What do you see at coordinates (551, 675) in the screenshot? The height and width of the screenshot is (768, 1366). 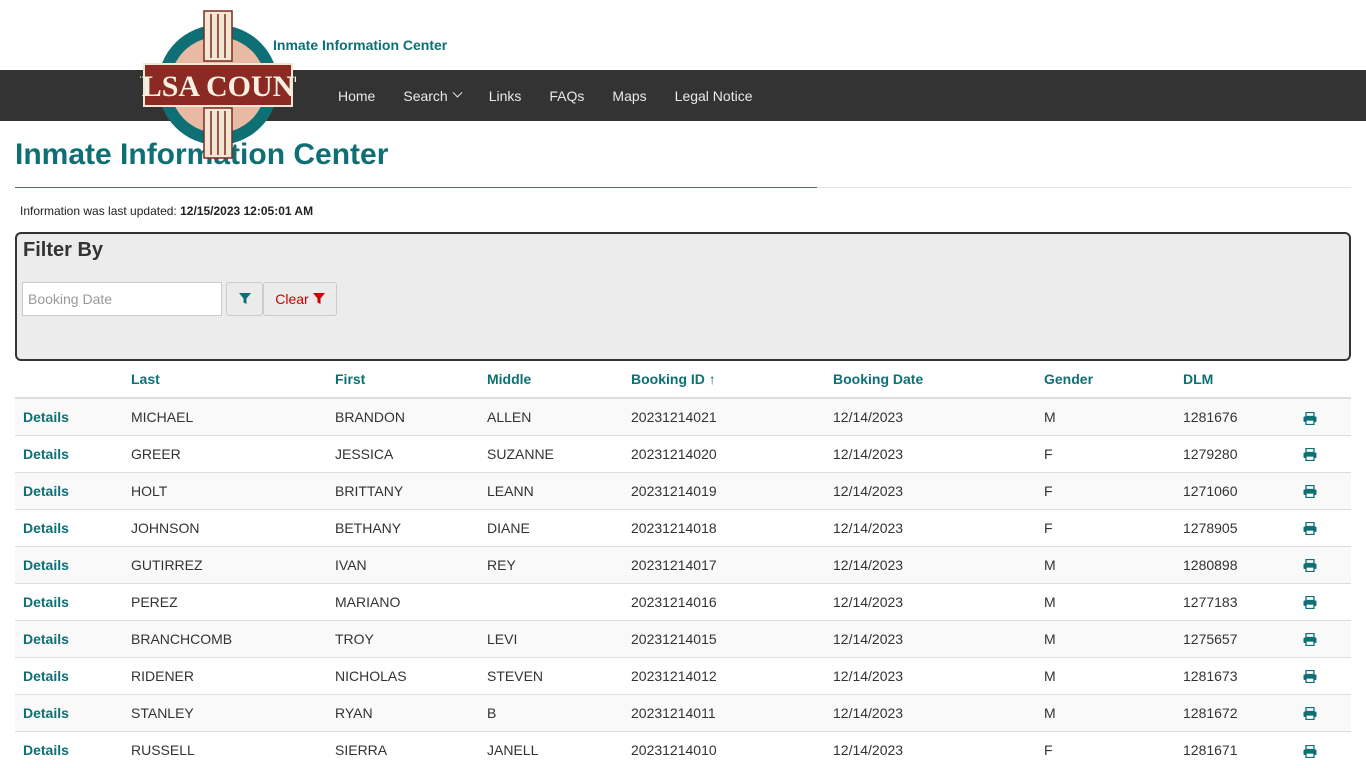 I see `cell-middle: STEVEN` at bounding box center [551, 675].